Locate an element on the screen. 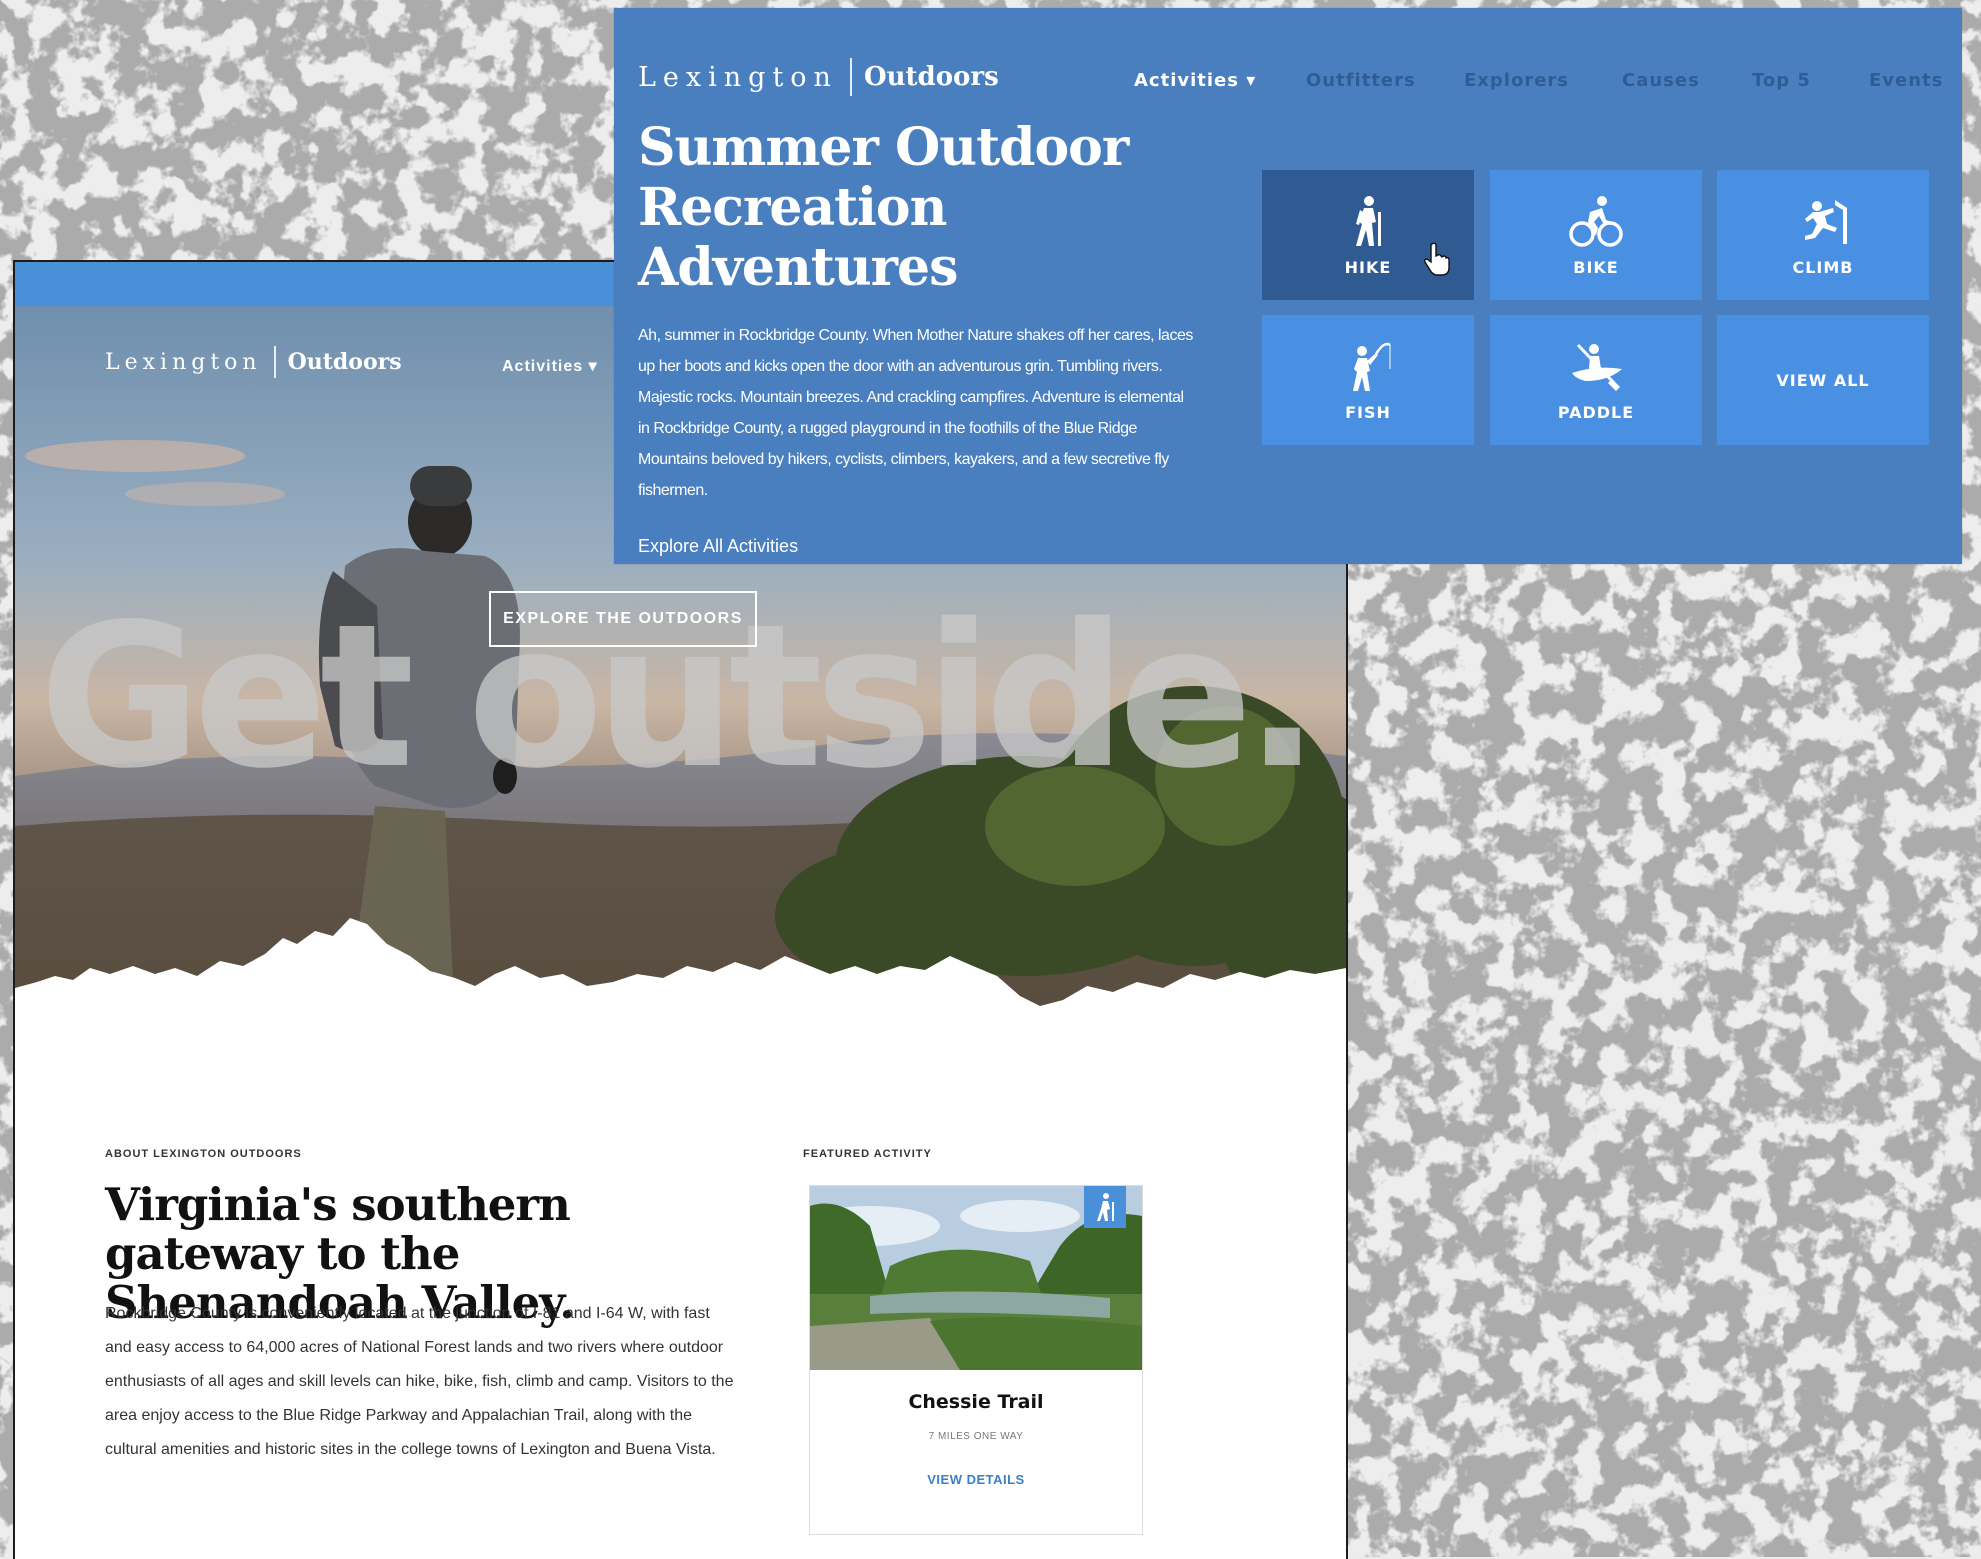 The image size is (1981, 1559). menu-logo: Lexington Outdoors is located at coordinates (818, 77).